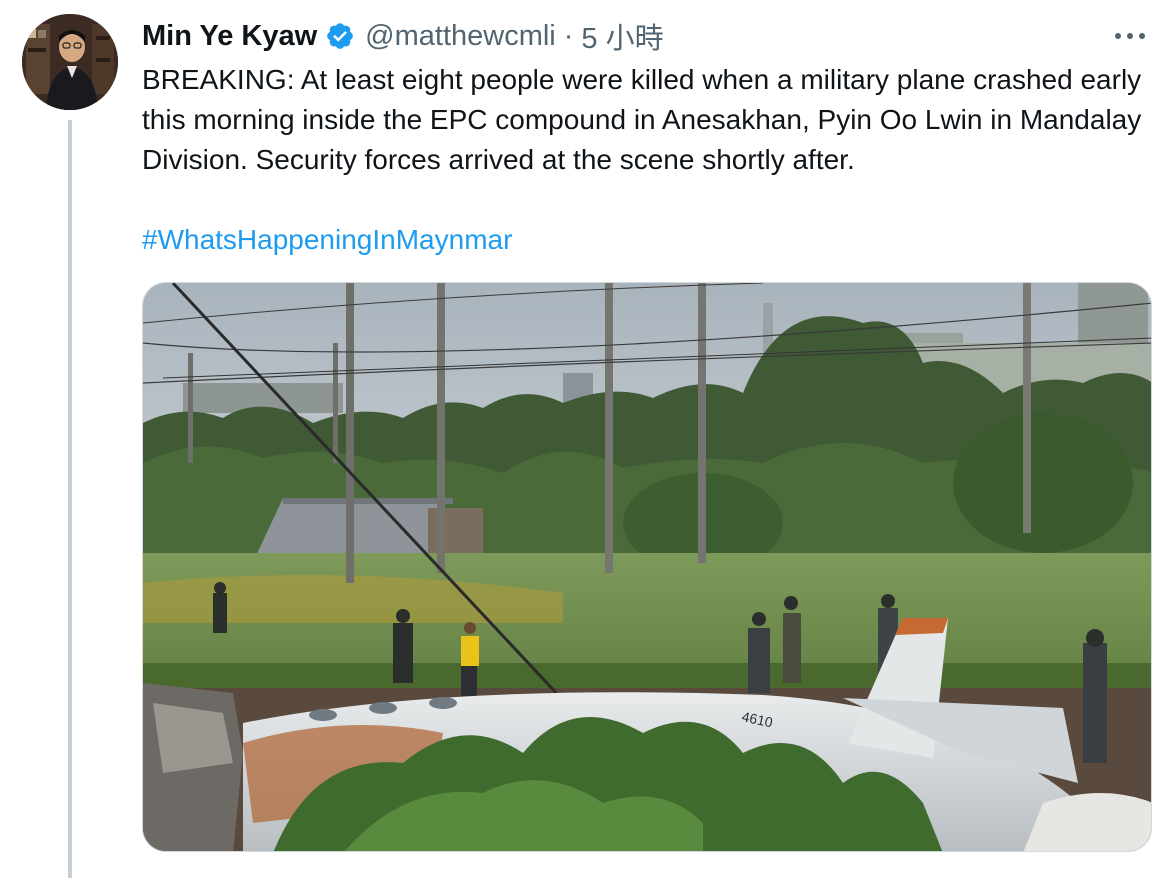 The width and height of the screenshot is (1172, 878). What do you see at coordinates (1130, 36) in the screenshot?
I see `more-options-icon` at bounding box center [1130, 36].